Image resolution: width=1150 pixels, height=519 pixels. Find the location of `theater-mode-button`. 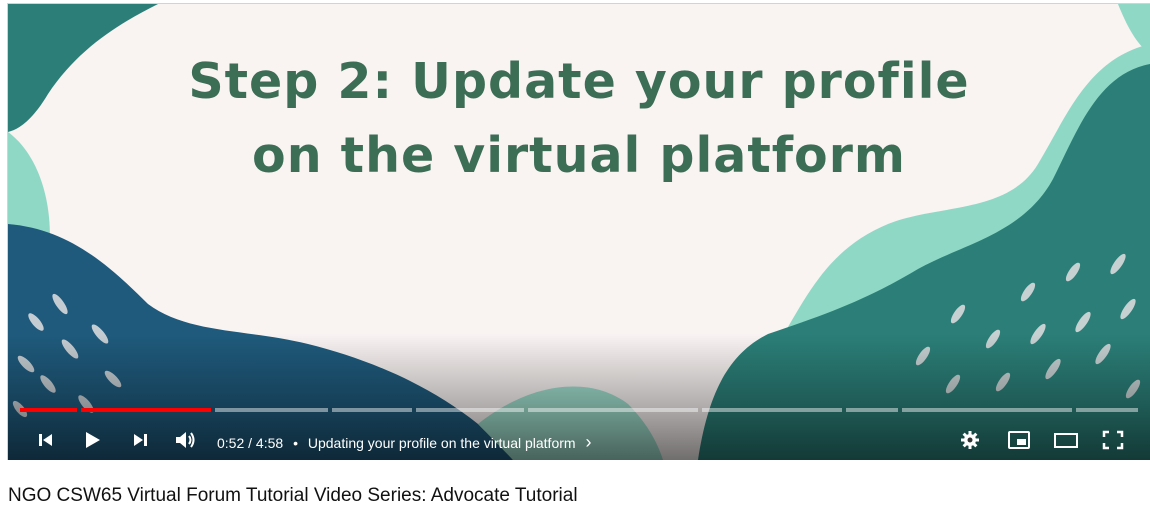

theater-mode-button is located at coordinates (1066, 440).